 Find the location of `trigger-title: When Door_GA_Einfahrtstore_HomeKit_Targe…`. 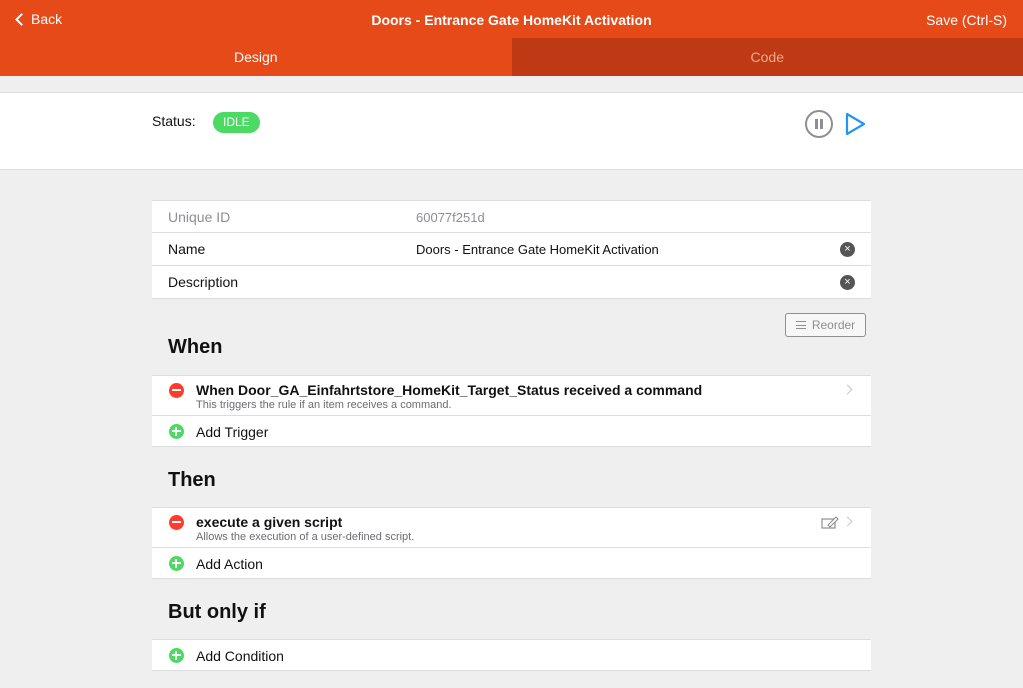

trigger-title: When Door_GA_Einfahrtstore_HomeKit_Targe… is located at coordinates (449, 390).